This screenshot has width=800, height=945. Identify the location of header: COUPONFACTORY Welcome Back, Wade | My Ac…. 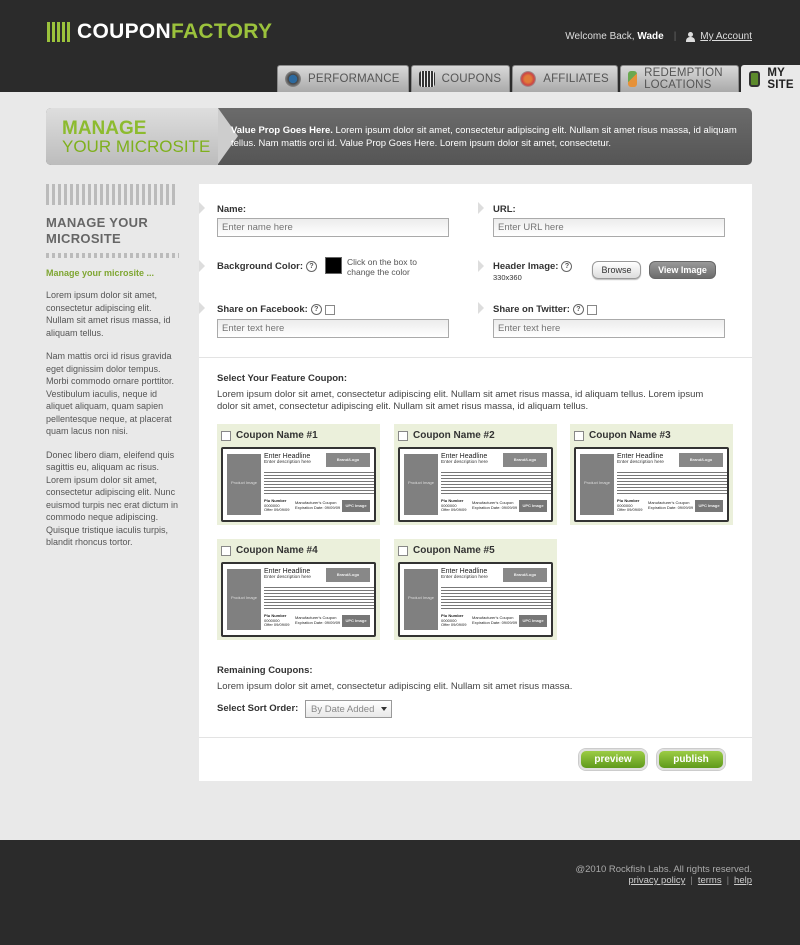
(400, 46).